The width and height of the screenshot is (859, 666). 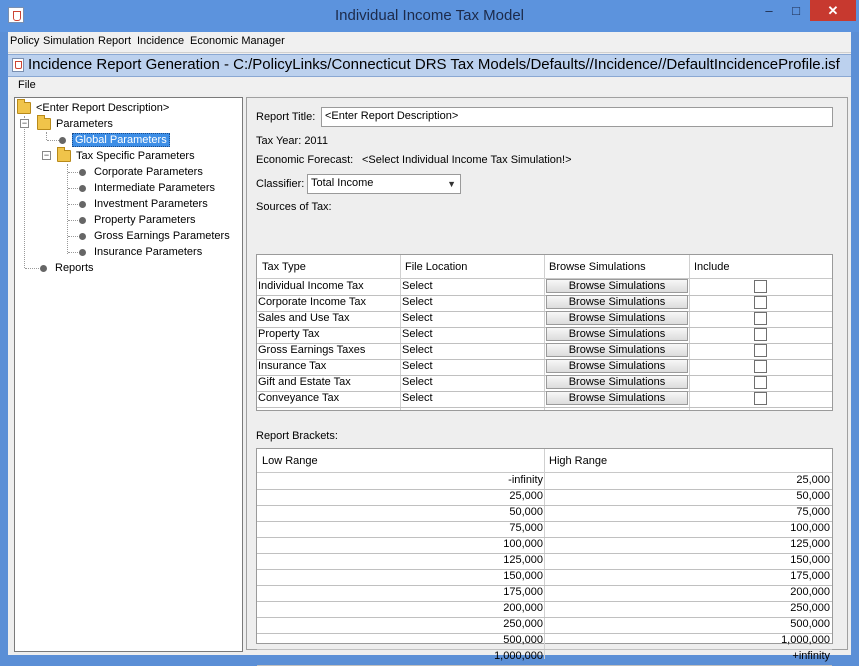 What do you see at coordinates (237, 41) in the screenshot?
I see `menu-economic-manager: Economic Manager` at bounding box center [237, 41].